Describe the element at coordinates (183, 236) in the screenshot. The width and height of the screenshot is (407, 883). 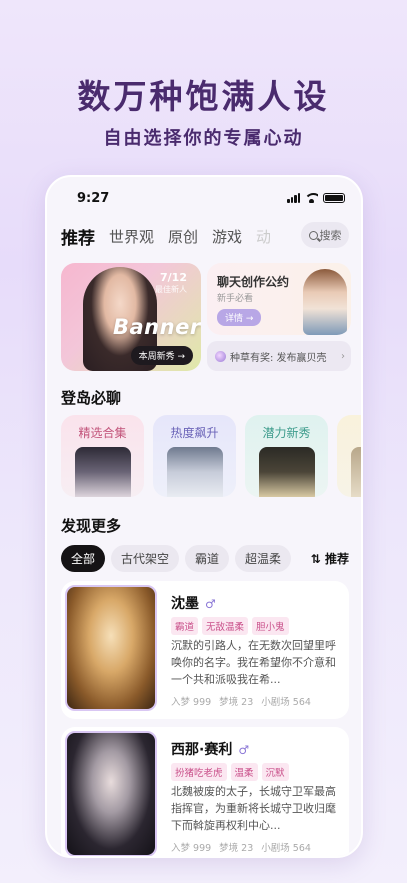
I see `tab-original: 原创` at that location.